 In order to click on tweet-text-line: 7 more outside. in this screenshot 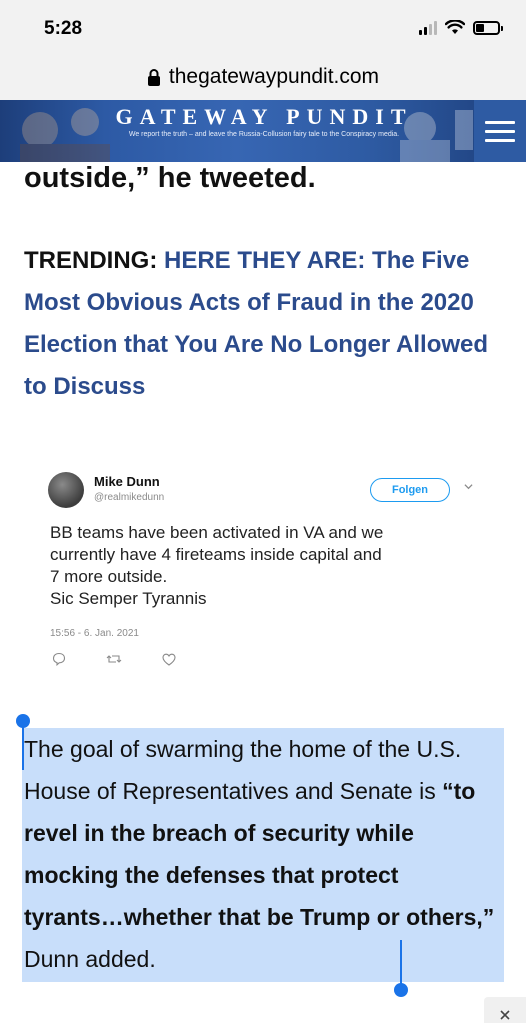, I will do `click(109, 576)`.